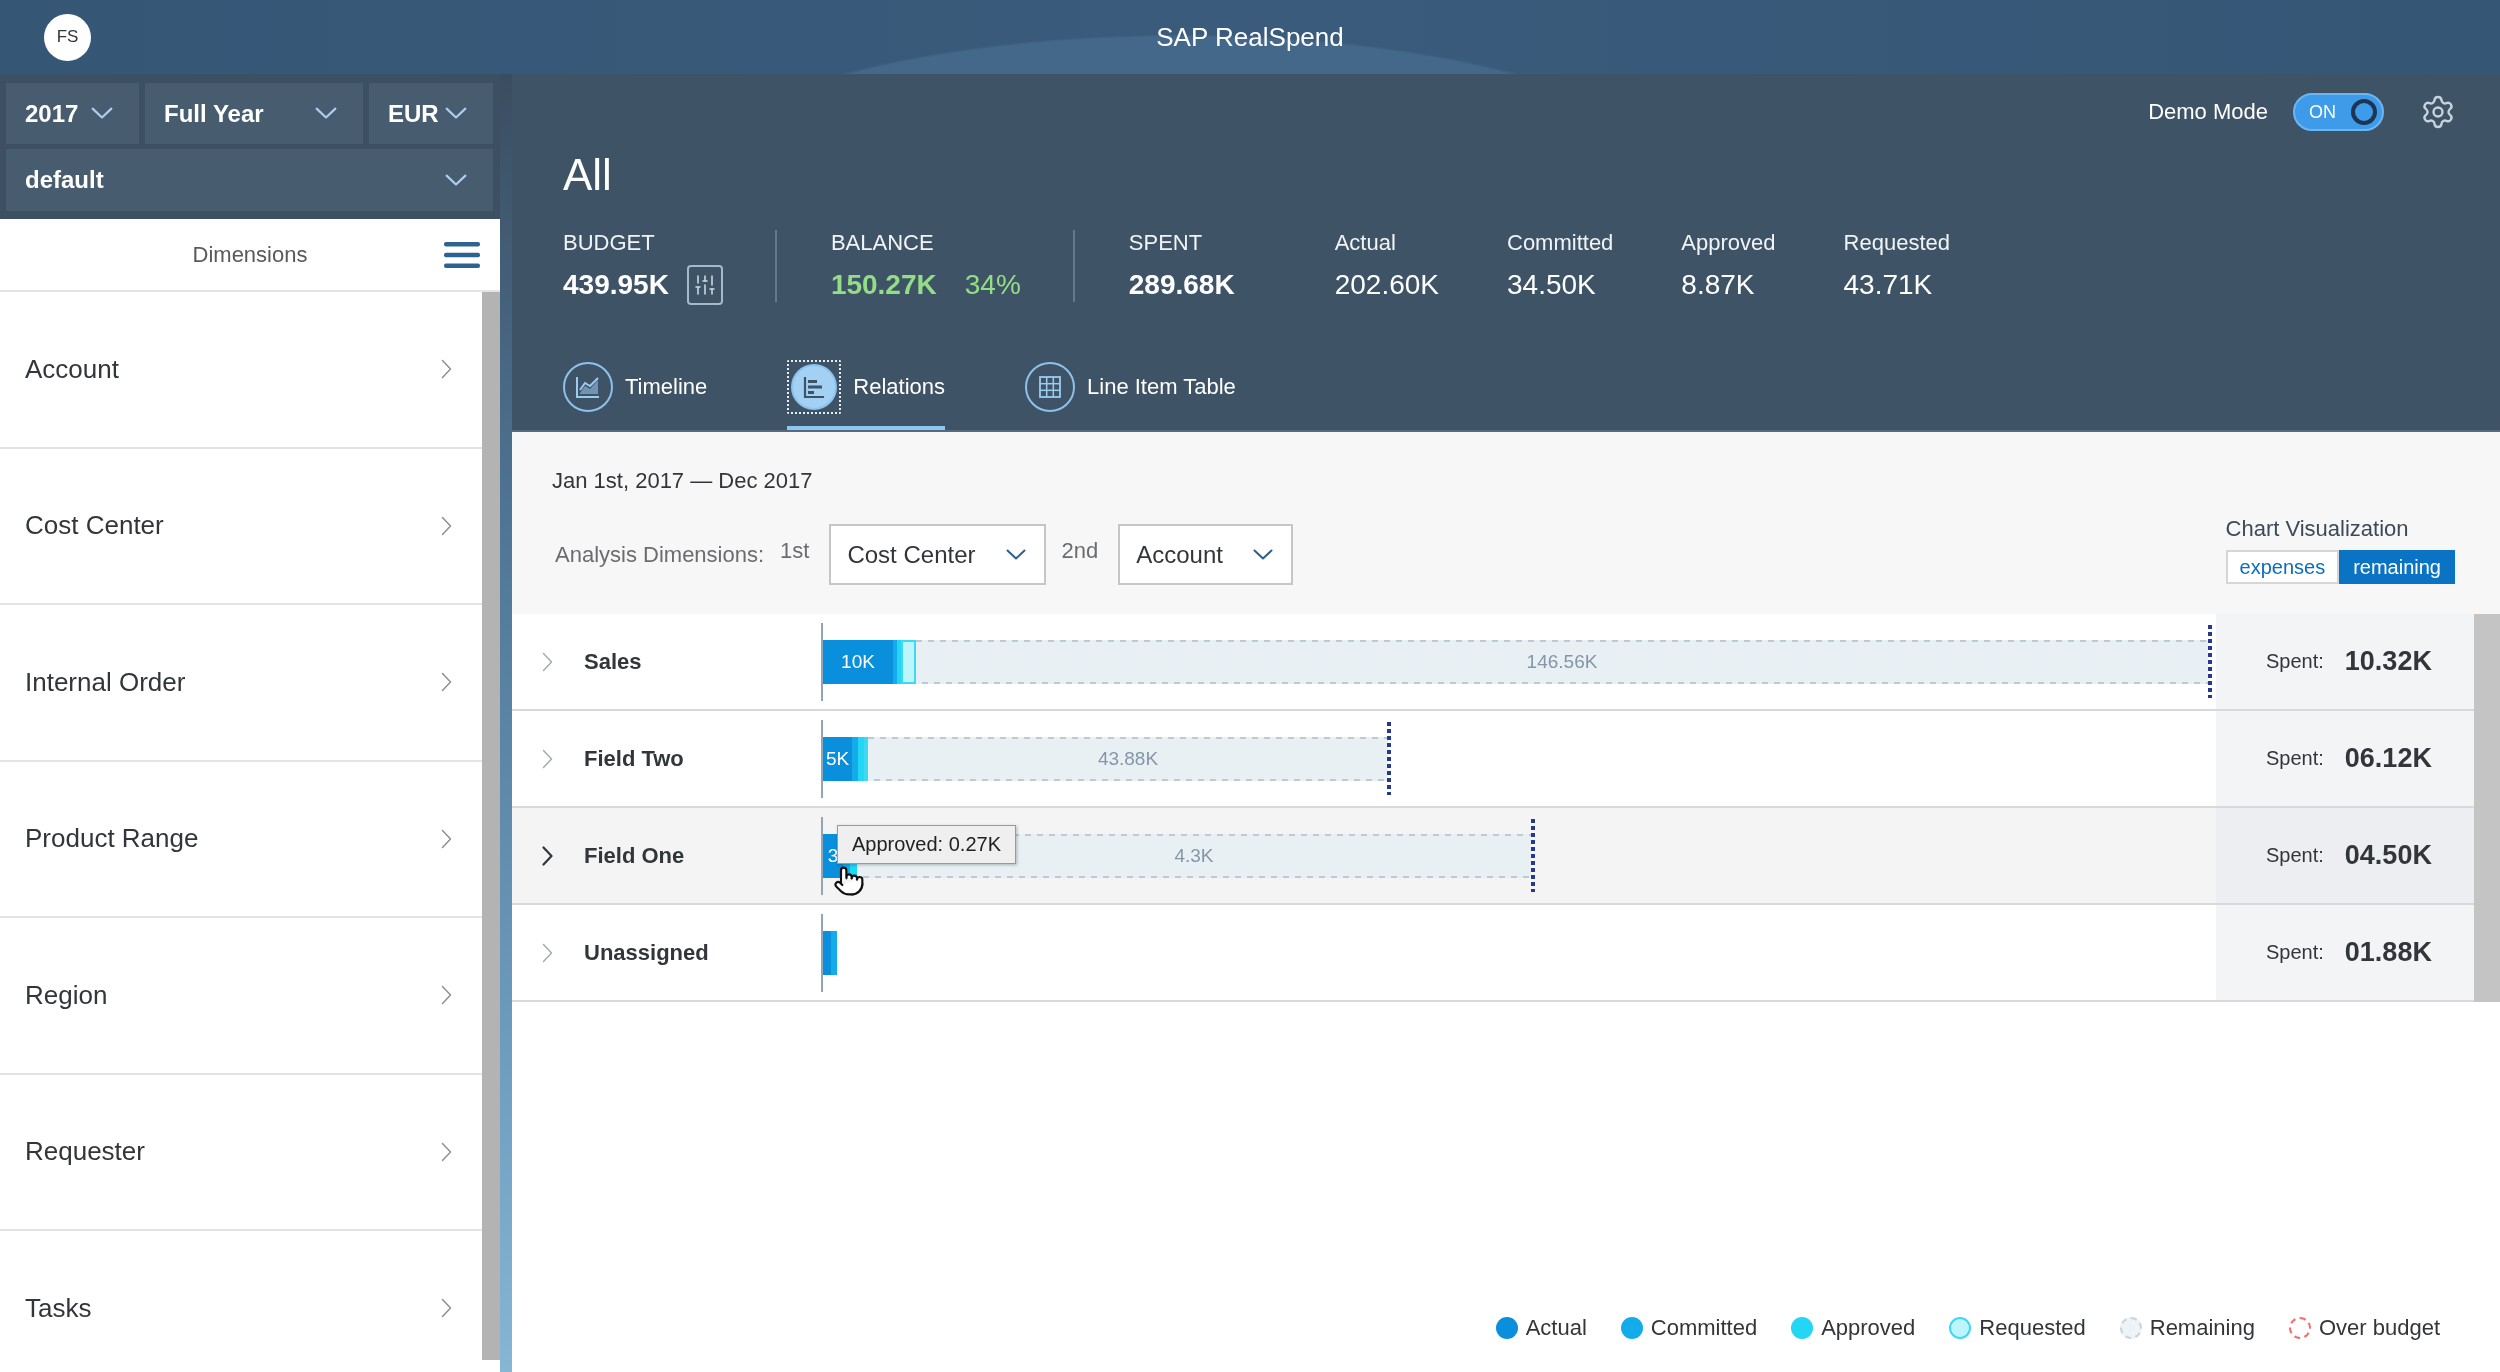 The width and height of the screenshot is (2500, 1372). What do you see at coordinates (1560, 243) in the screenshot?
I see `stat-label: Committed` at bounding box center [1560, 243].